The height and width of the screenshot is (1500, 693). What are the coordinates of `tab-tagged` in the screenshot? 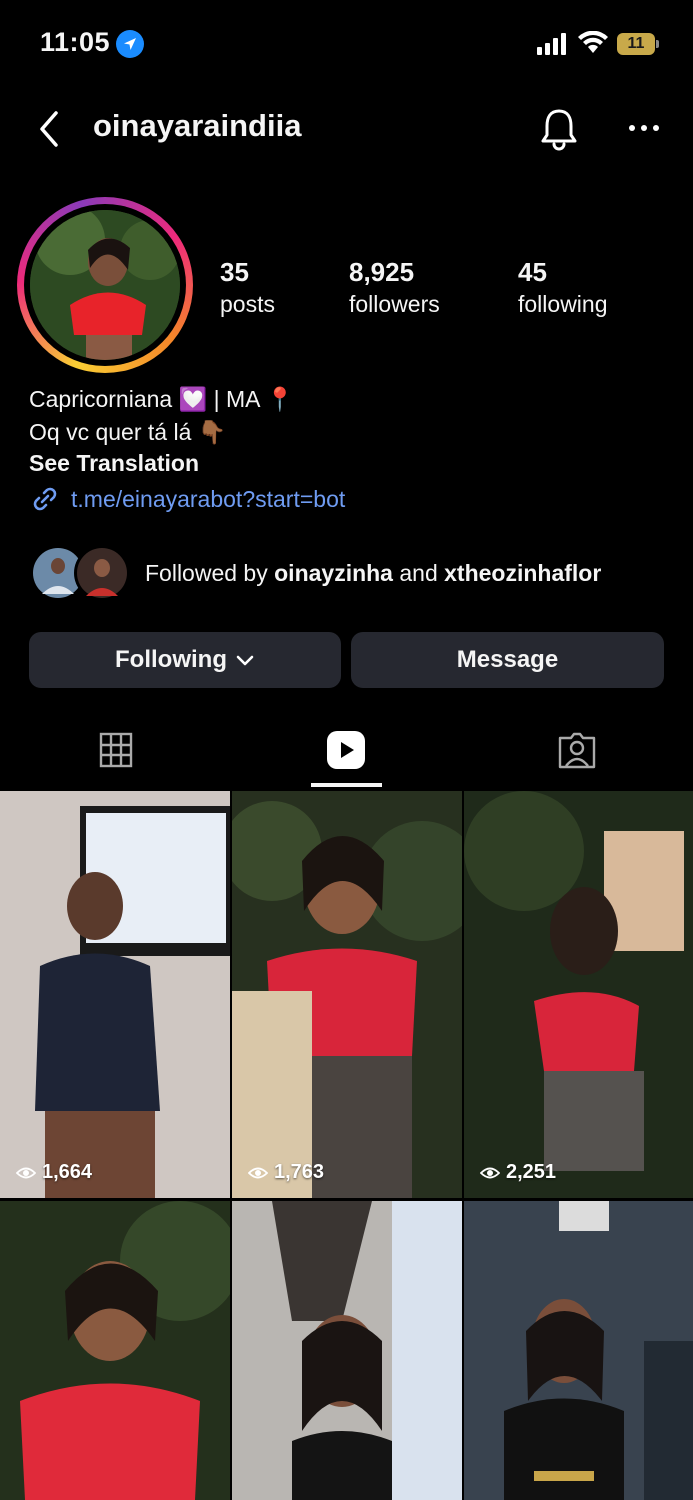 It's located at (577, 750).